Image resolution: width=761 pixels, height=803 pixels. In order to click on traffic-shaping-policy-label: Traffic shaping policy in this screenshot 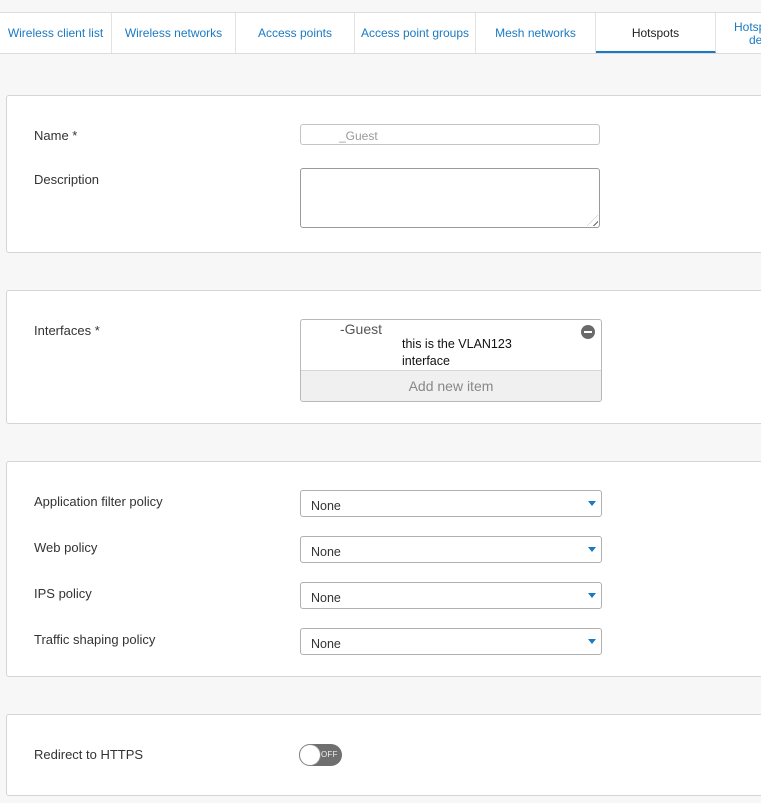, I will do `click(95, 639)`.